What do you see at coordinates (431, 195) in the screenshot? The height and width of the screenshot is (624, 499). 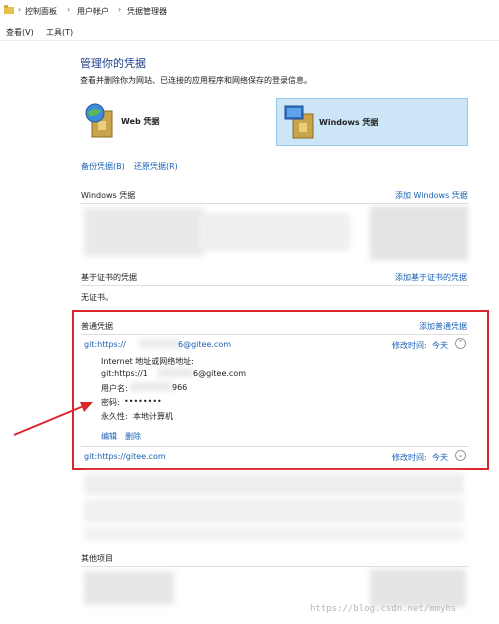 I see `add-windows-credential-link: 添加 Windows 凭据` at bounding box center [431, 195].